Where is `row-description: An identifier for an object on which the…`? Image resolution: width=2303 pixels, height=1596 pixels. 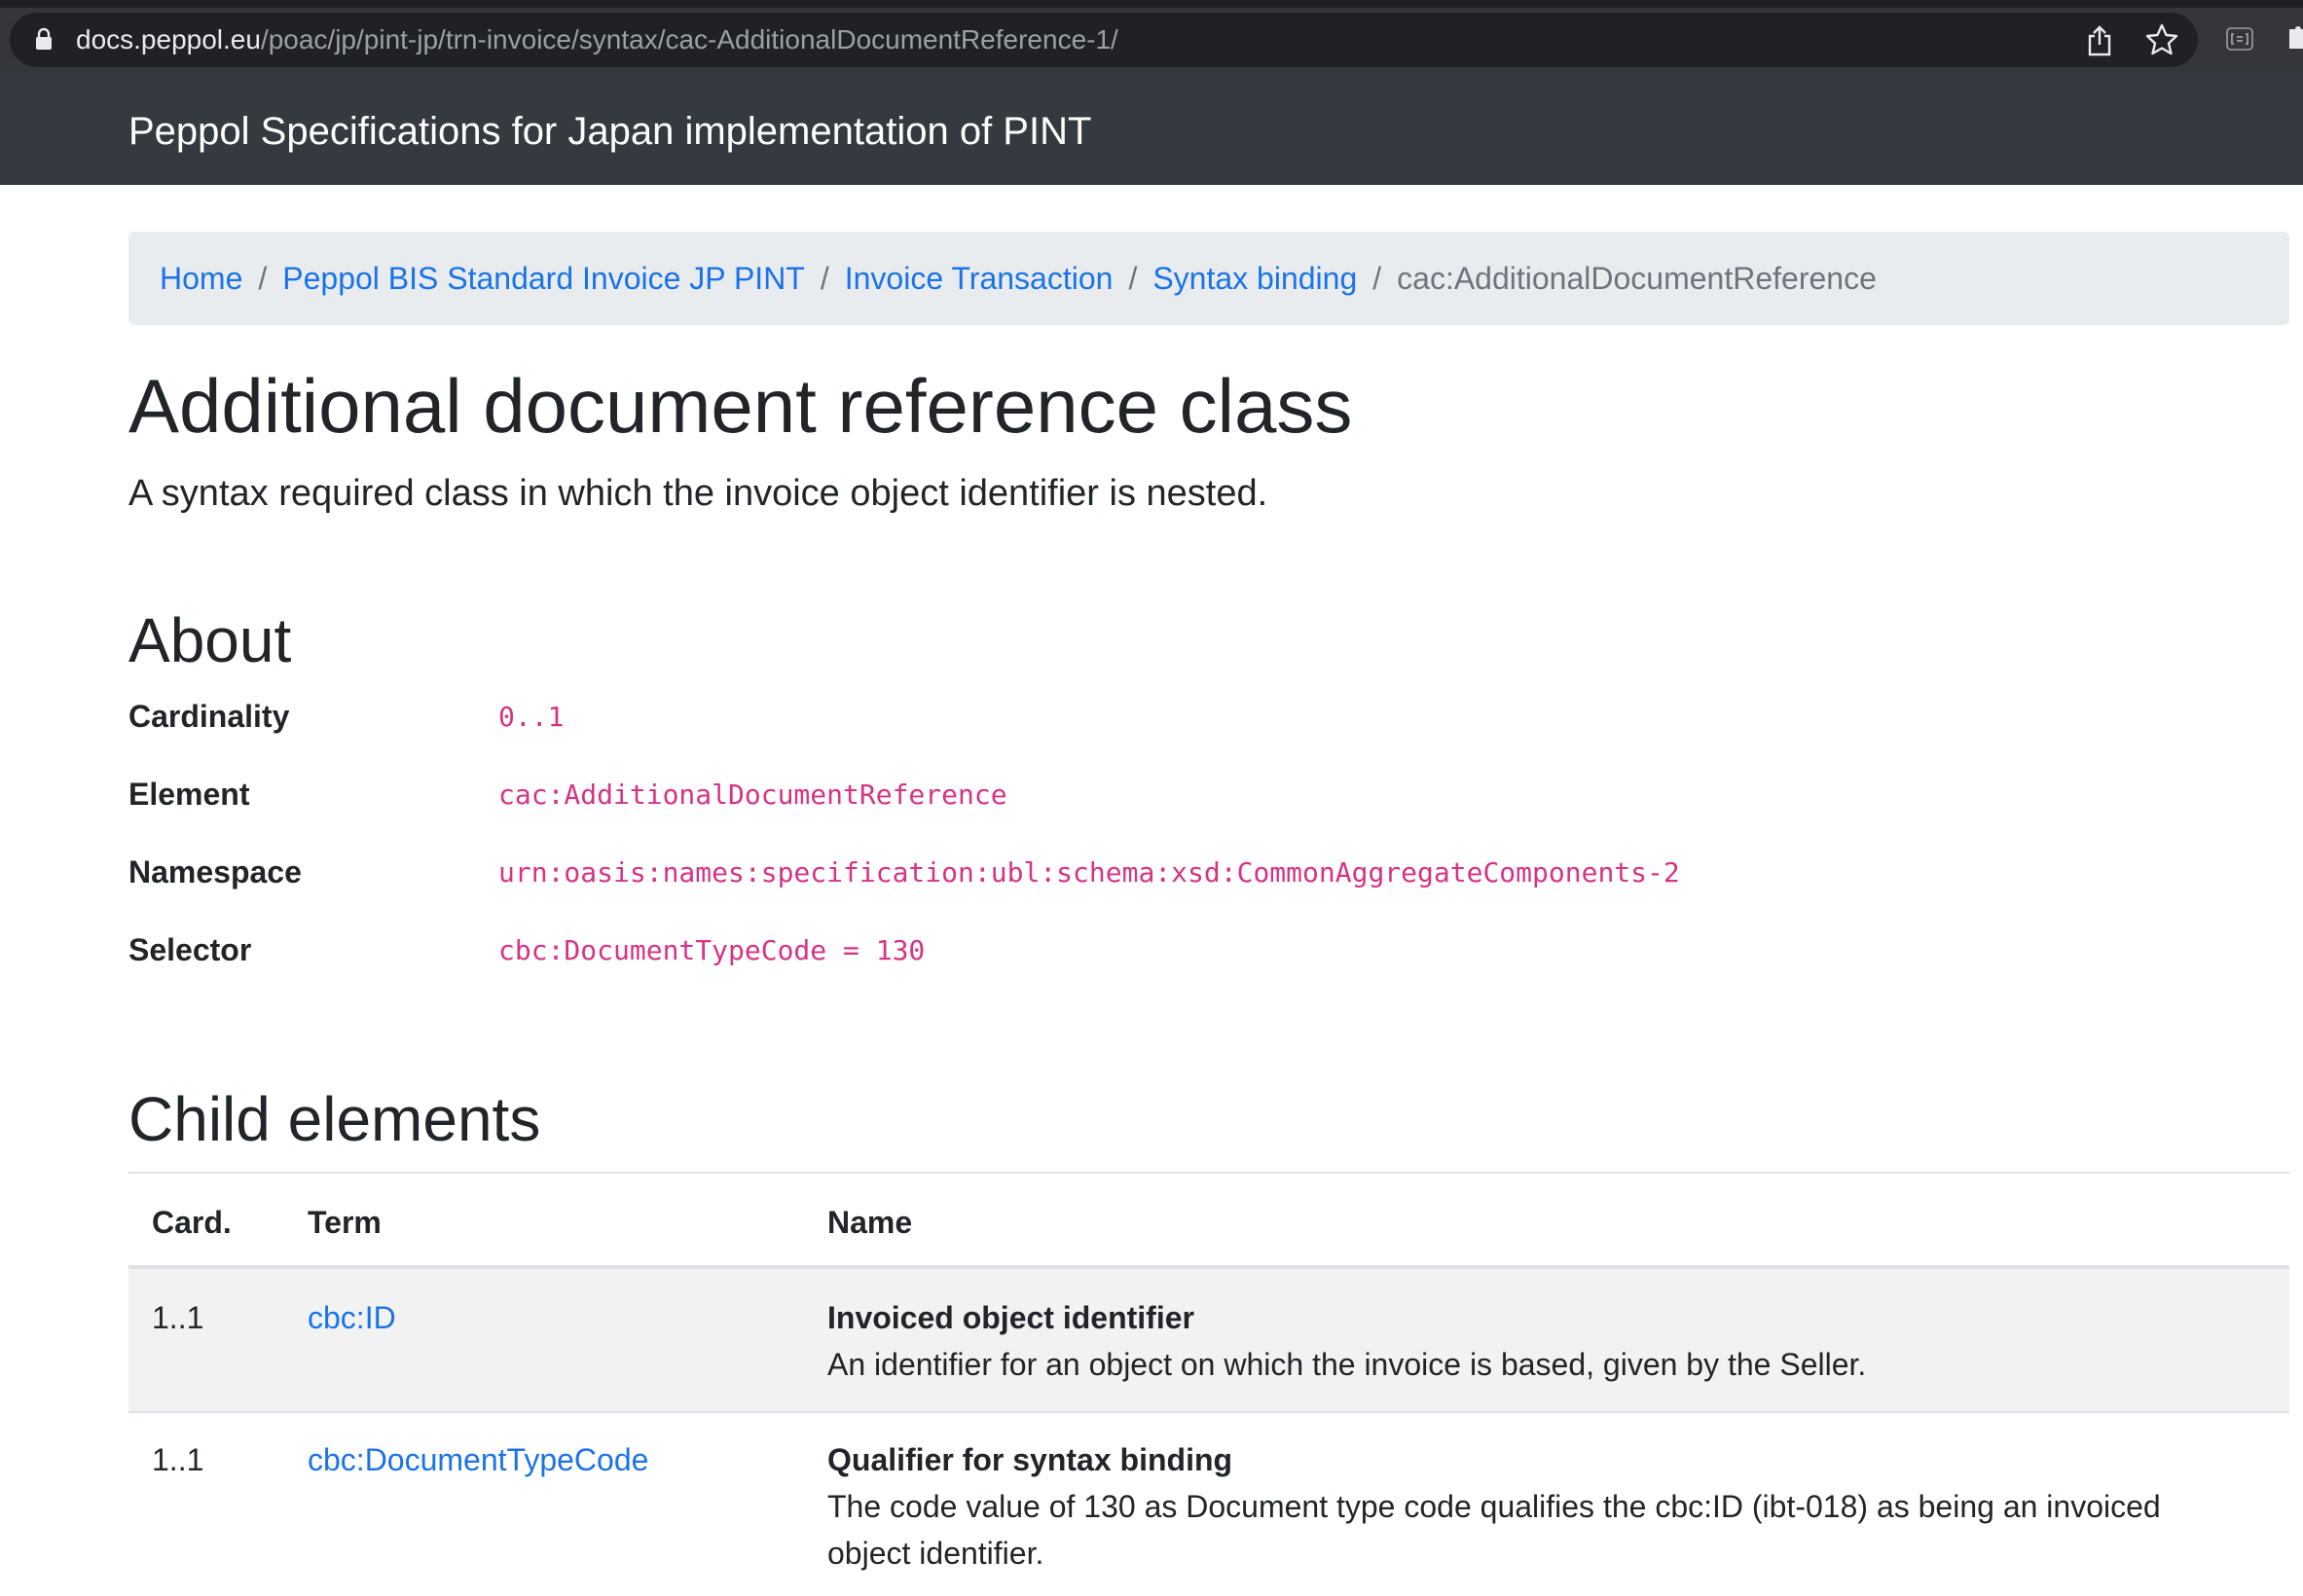
row-description: An identifier for an object on which the… is located at coordinates (1347, 1364).